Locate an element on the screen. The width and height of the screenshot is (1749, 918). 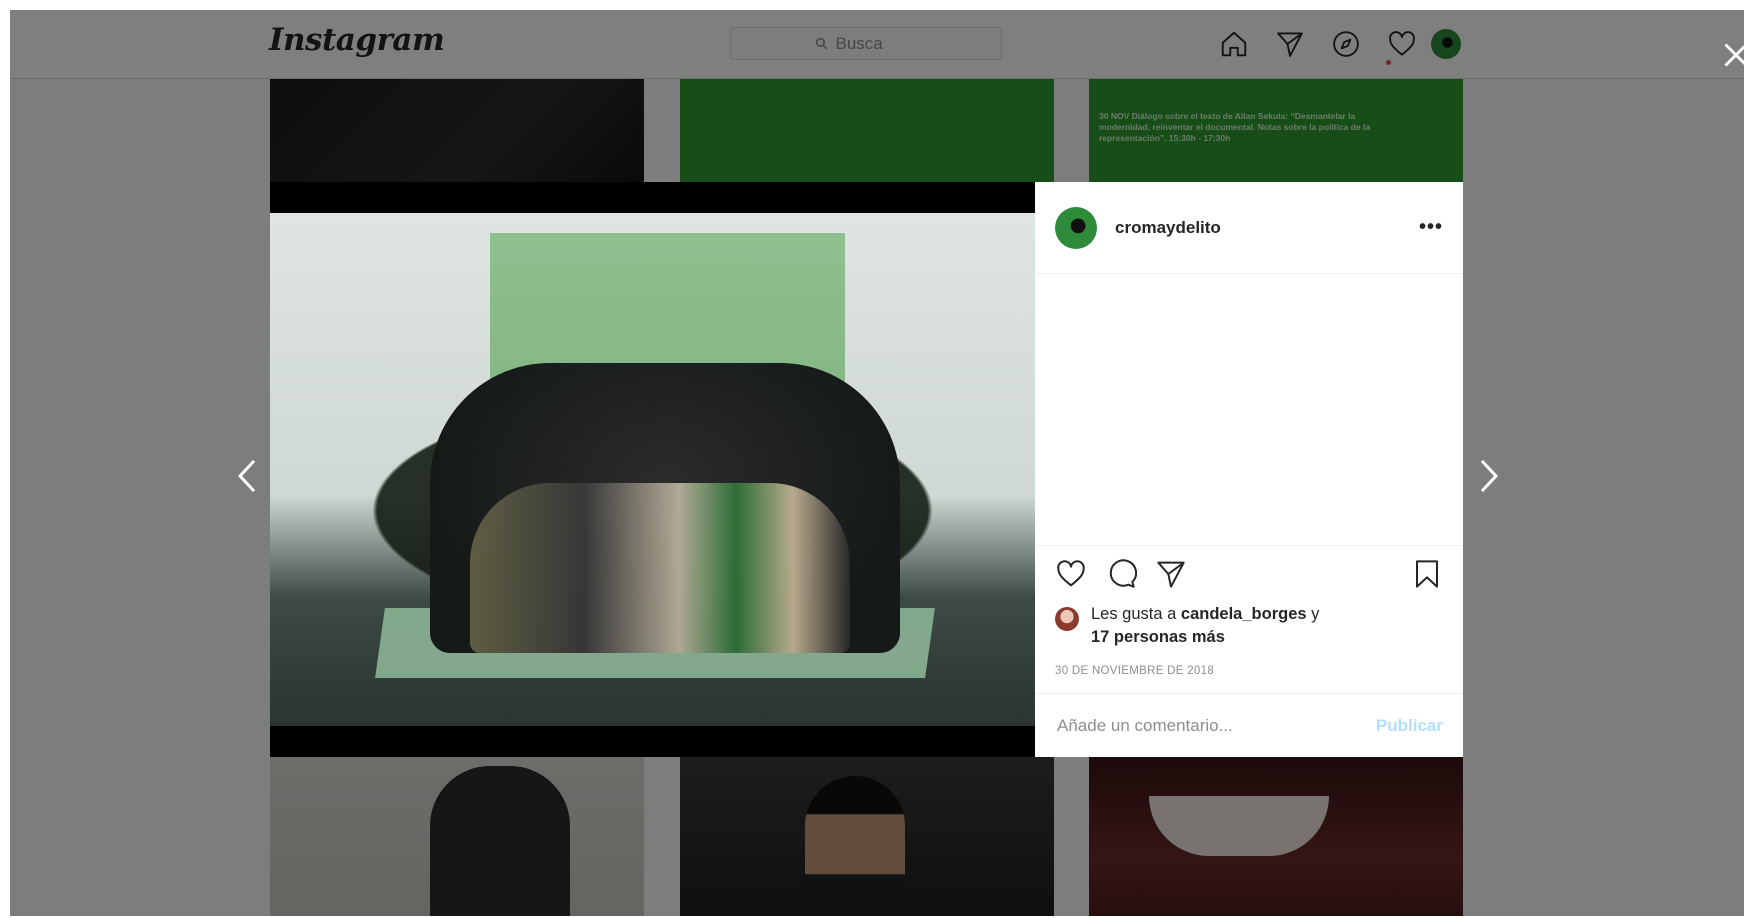
publish-button: Publicar is located at coordinates (1409, 726).